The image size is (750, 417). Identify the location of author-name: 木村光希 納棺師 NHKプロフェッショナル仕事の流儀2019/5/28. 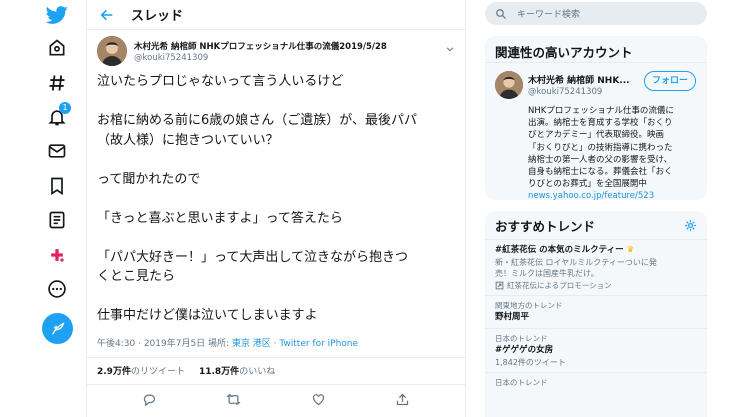
(260, 46).